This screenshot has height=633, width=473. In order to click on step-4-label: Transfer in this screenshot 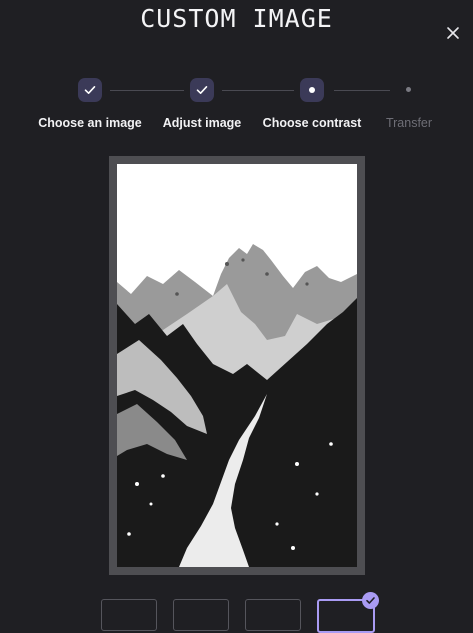, I will do `click(409, 123)`.